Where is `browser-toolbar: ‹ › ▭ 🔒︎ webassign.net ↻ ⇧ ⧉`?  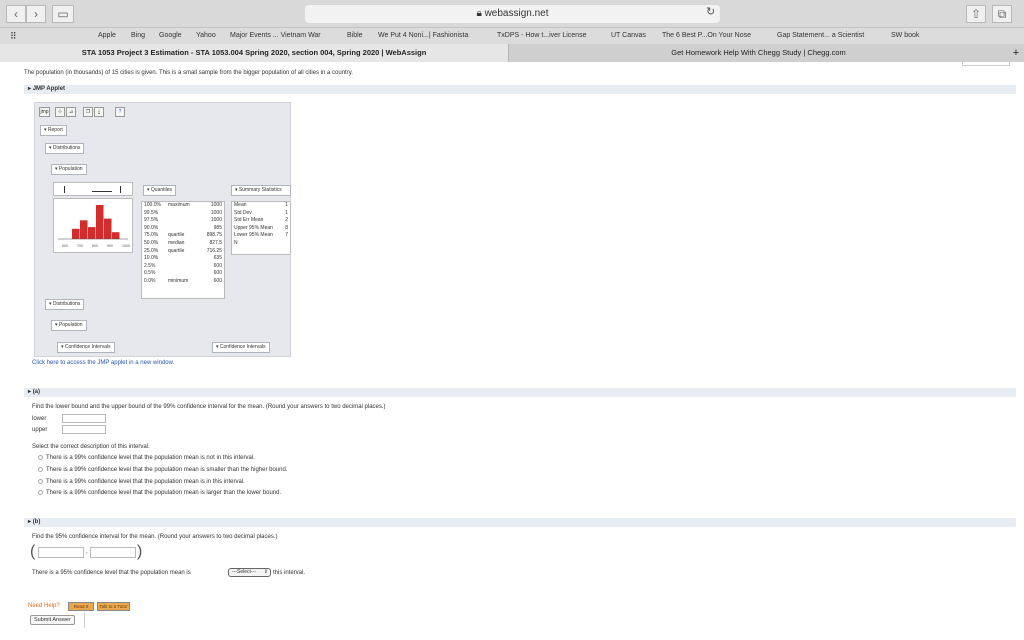 browser-toolbar: ‹ › ▭ 🔒︎ webassign.net ↻ ⇧ ⧉ is located at coordinates (512, 14).